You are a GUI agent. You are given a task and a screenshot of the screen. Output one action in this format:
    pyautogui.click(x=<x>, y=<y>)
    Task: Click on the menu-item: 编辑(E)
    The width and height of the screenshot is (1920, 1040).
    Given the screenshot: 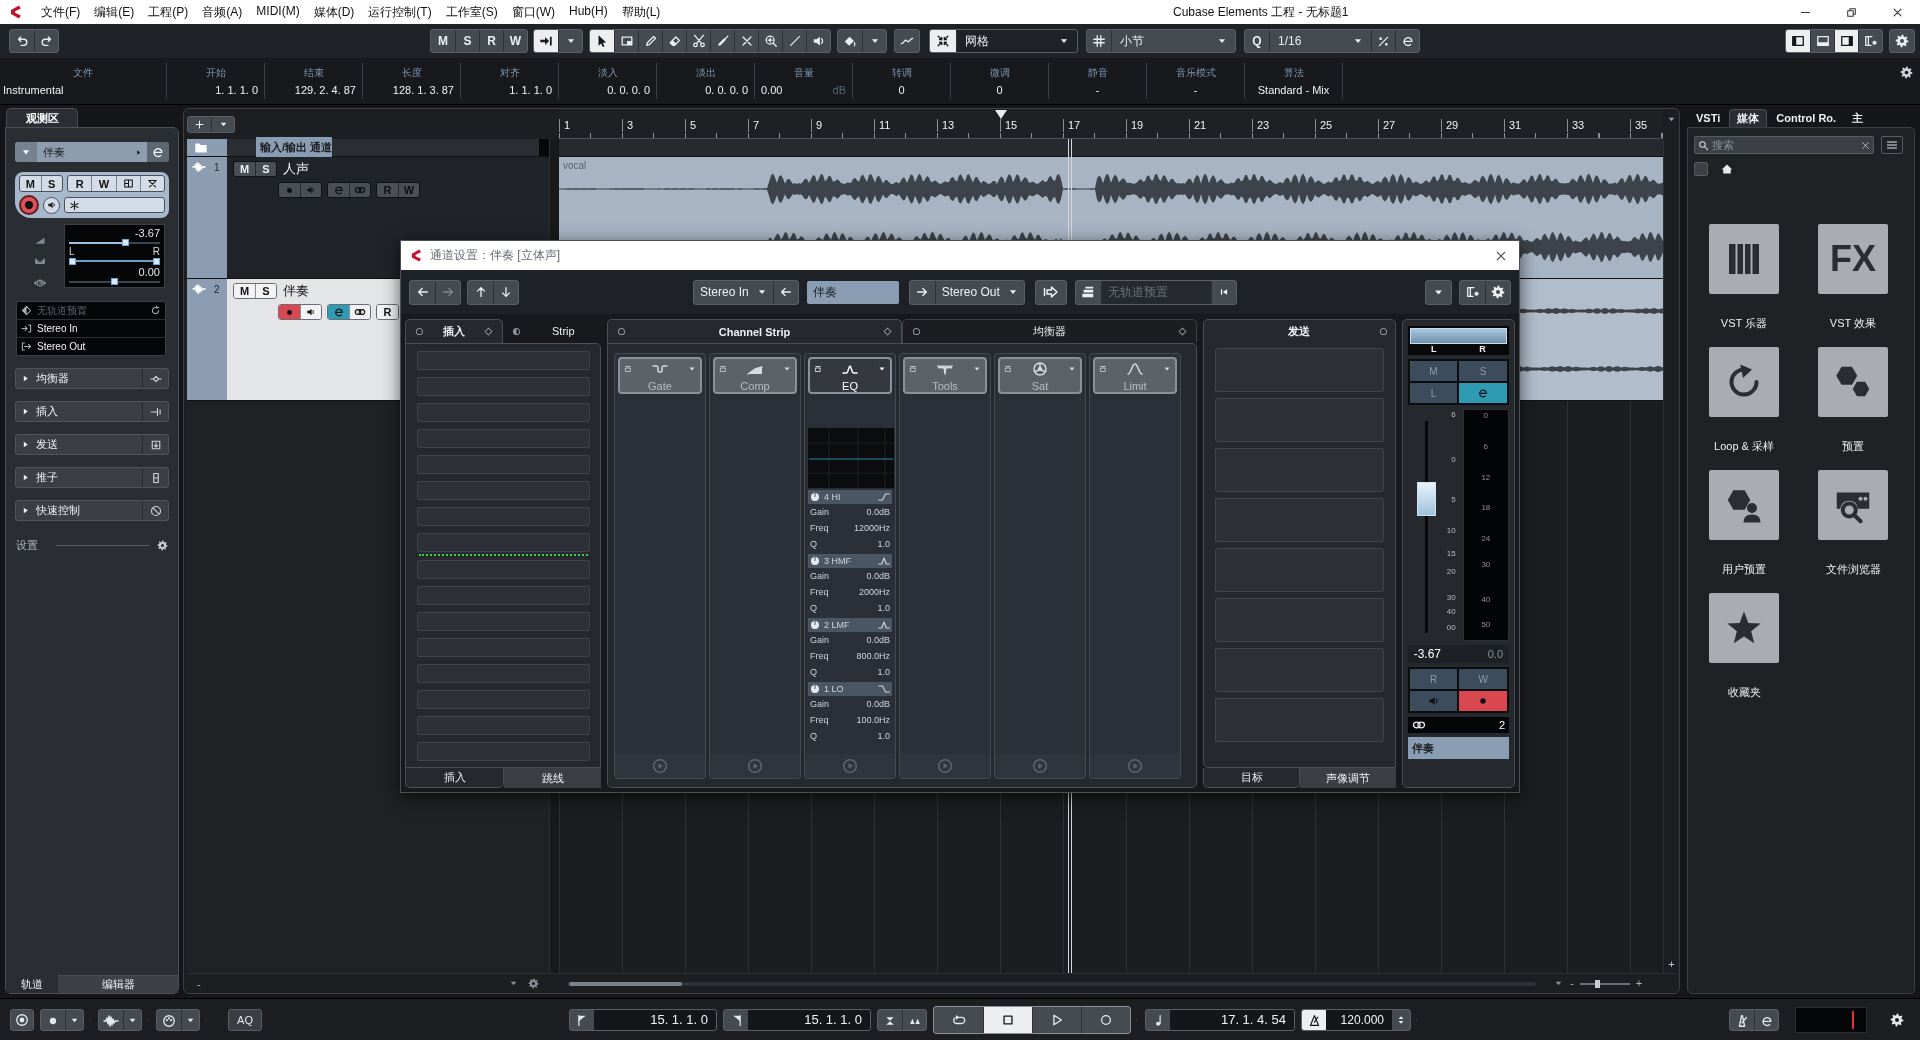 What is the action you would take?
    pyautogui.click(x=114, y=12)
    